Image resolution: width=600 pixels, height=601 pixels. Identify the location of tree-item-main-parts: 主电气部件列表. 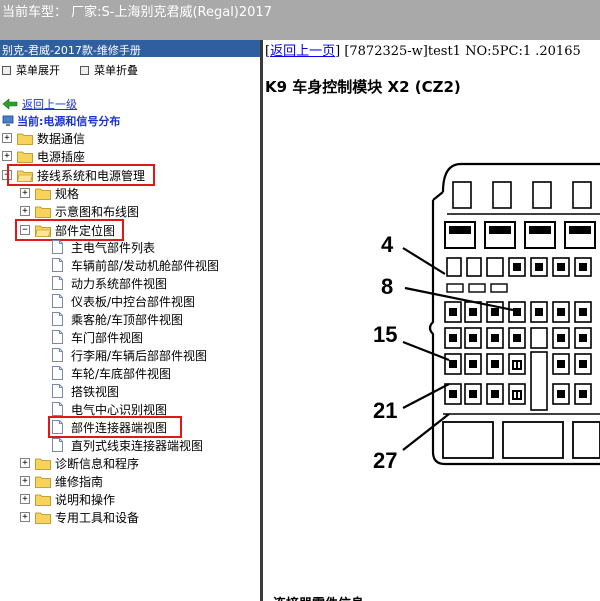
(103, 247).